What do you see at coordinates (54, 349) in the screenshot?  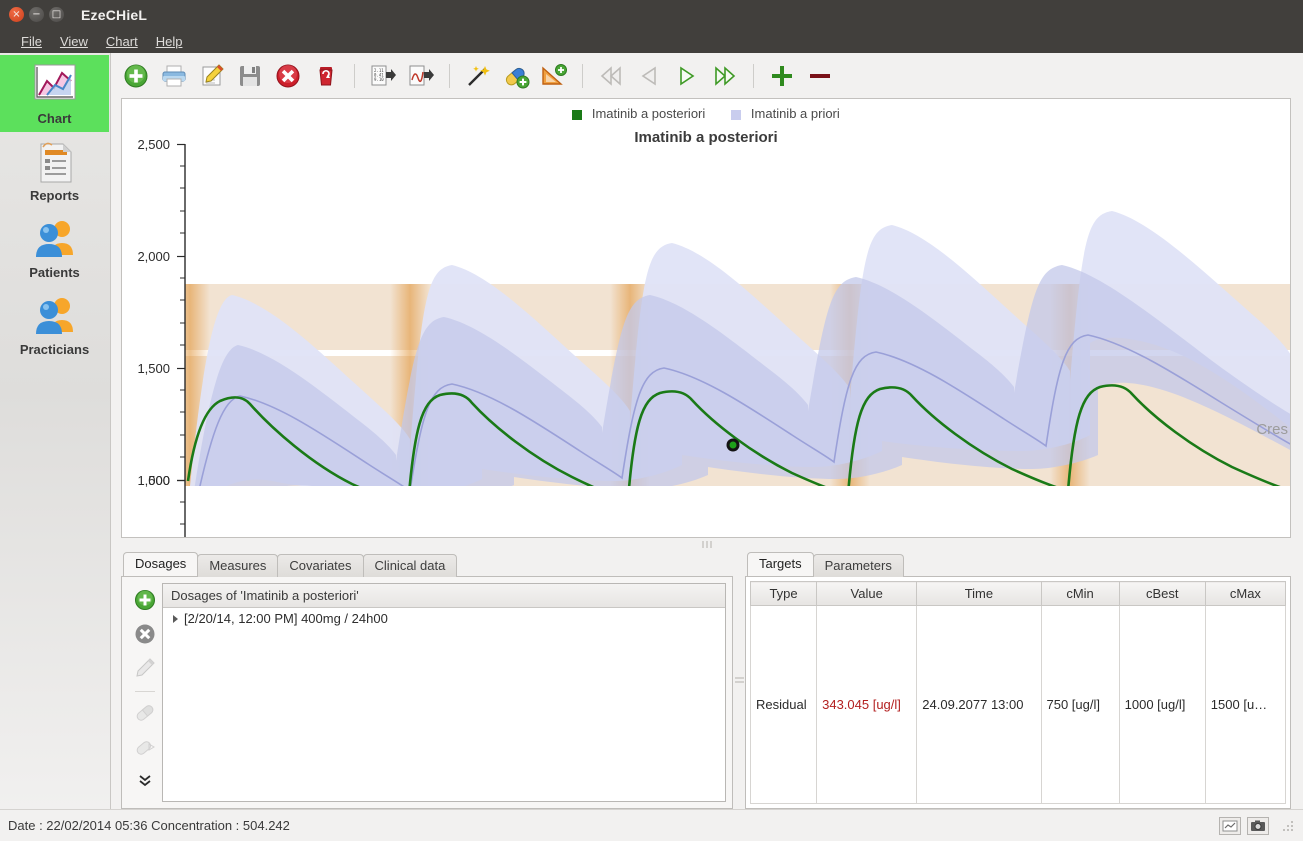 I see `sidebar-item-practicians-label: Practicians` at bounding box center [54, 349].